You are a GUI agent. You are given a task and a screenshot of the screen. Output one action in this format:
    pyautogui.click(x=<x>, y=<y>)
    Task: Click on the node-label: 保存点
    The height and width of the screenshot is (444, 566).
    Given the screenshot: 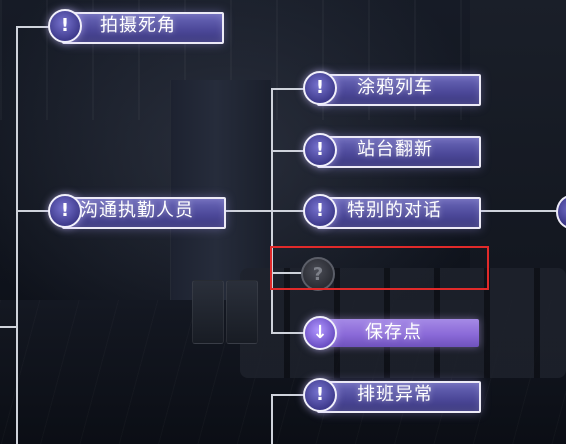 What is the action you would take?
    pyautogui.click(x=393, y=332)
    